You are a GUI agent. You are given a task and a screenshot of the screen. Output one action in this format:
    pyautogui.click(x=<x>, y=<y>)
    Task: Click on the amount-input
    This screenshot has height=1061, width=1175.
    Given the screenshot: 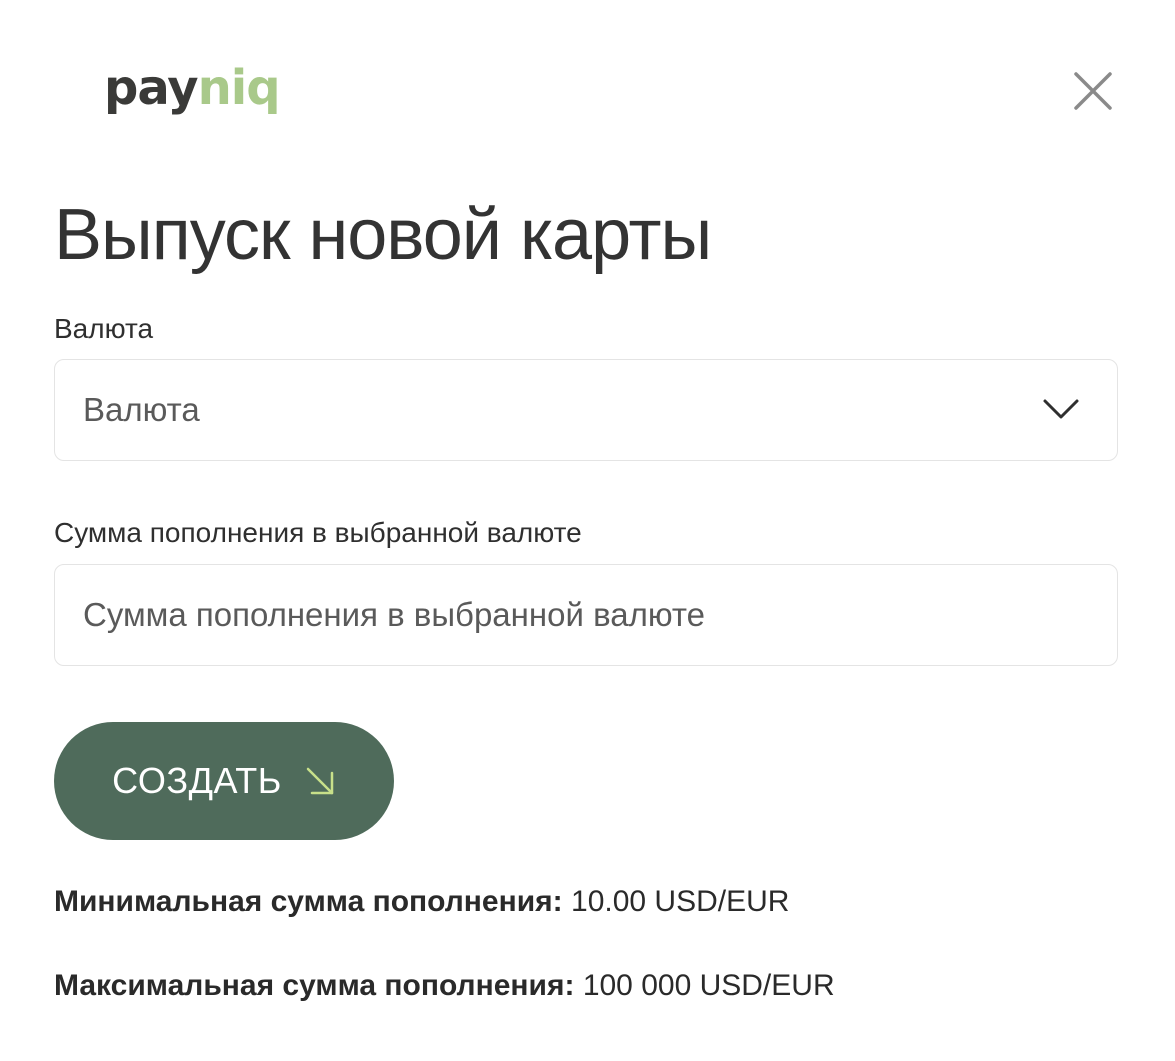 What is the action you would take?
    pyautogui.click(x=586, y=615)
    